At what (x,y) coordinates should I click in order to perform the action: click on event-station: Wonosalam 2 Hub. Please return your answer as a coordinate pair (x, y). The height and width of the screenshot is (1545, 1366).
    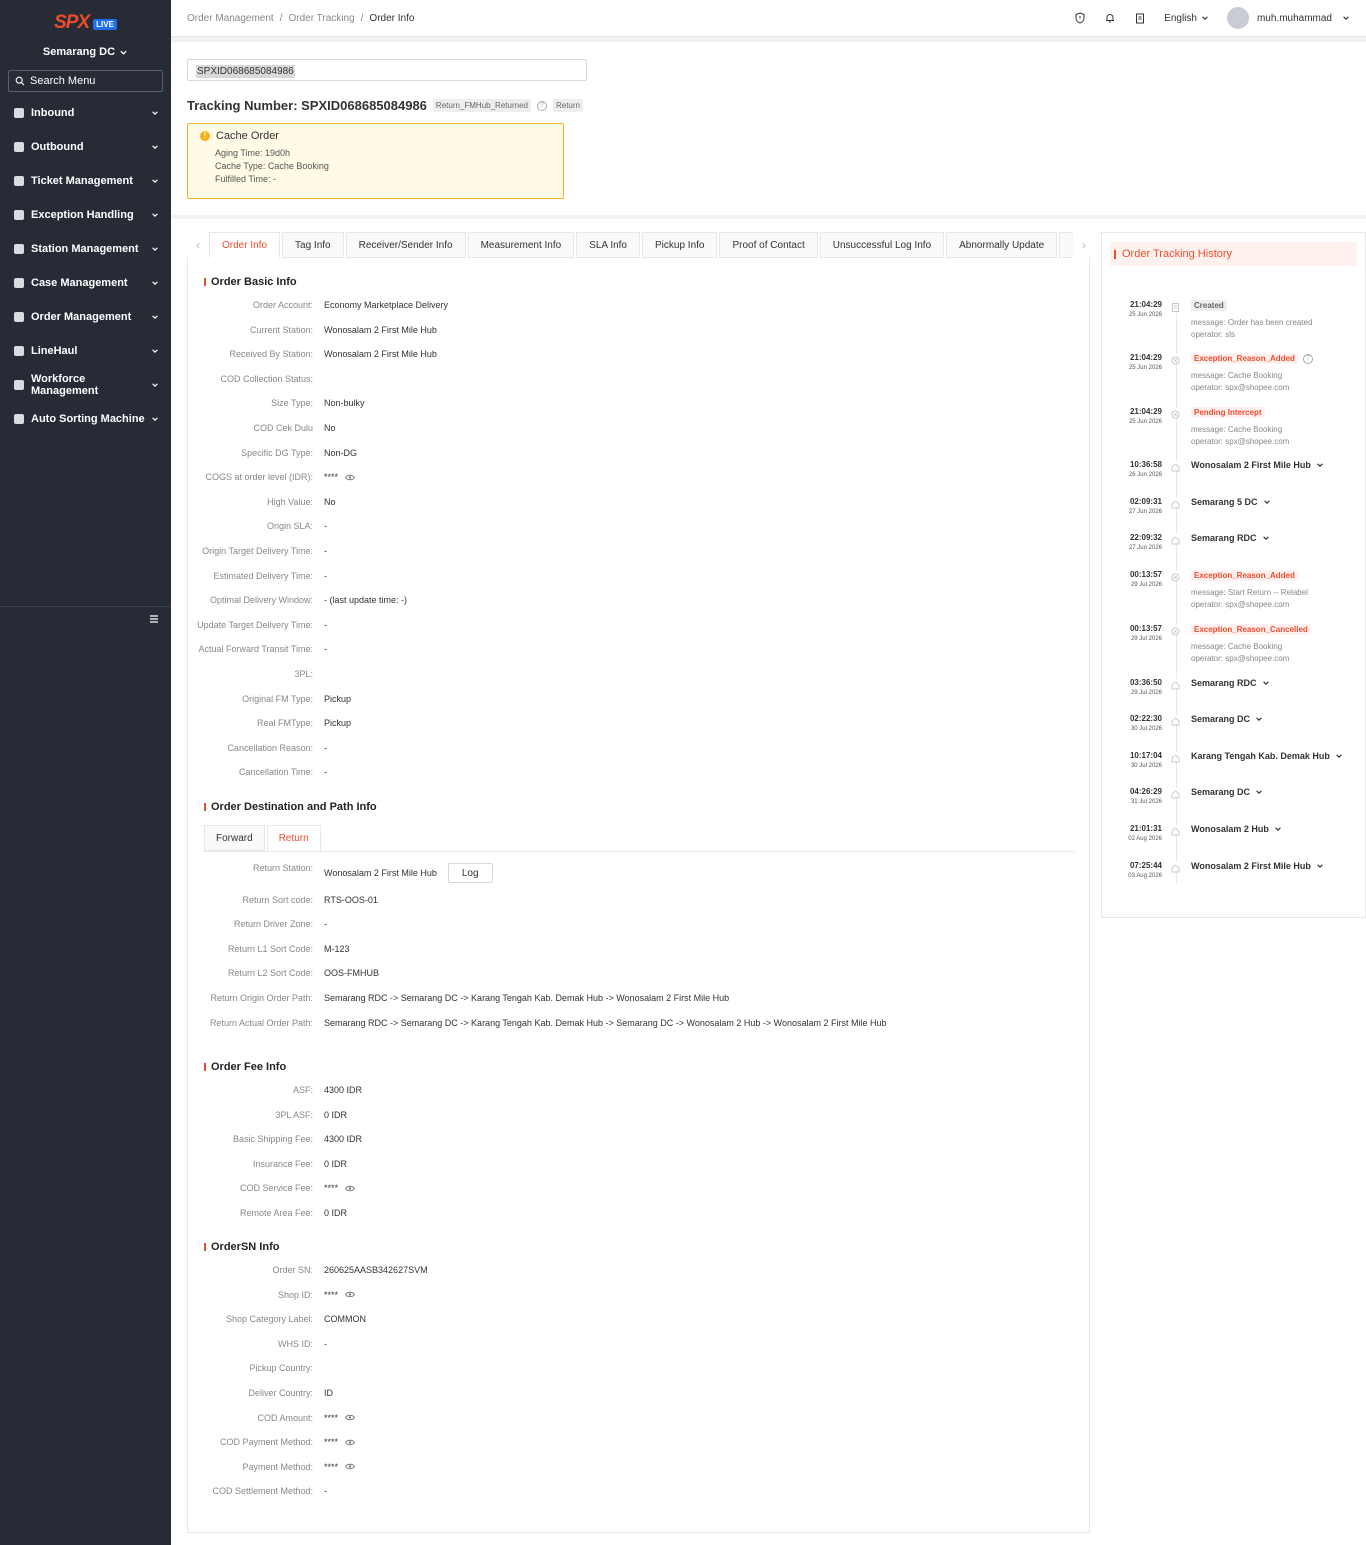
    Looking at the image, I should click on (1236, 829).